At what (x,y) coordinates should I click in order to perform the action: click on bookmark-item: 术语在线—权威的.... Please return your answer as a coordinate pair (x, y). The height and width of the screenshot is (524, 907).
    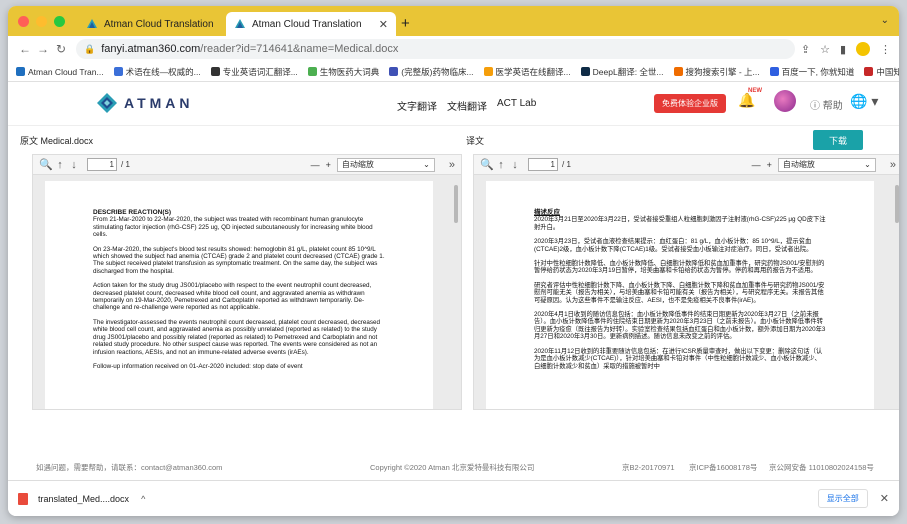
    Looking at the image, I should click on (157, 72).